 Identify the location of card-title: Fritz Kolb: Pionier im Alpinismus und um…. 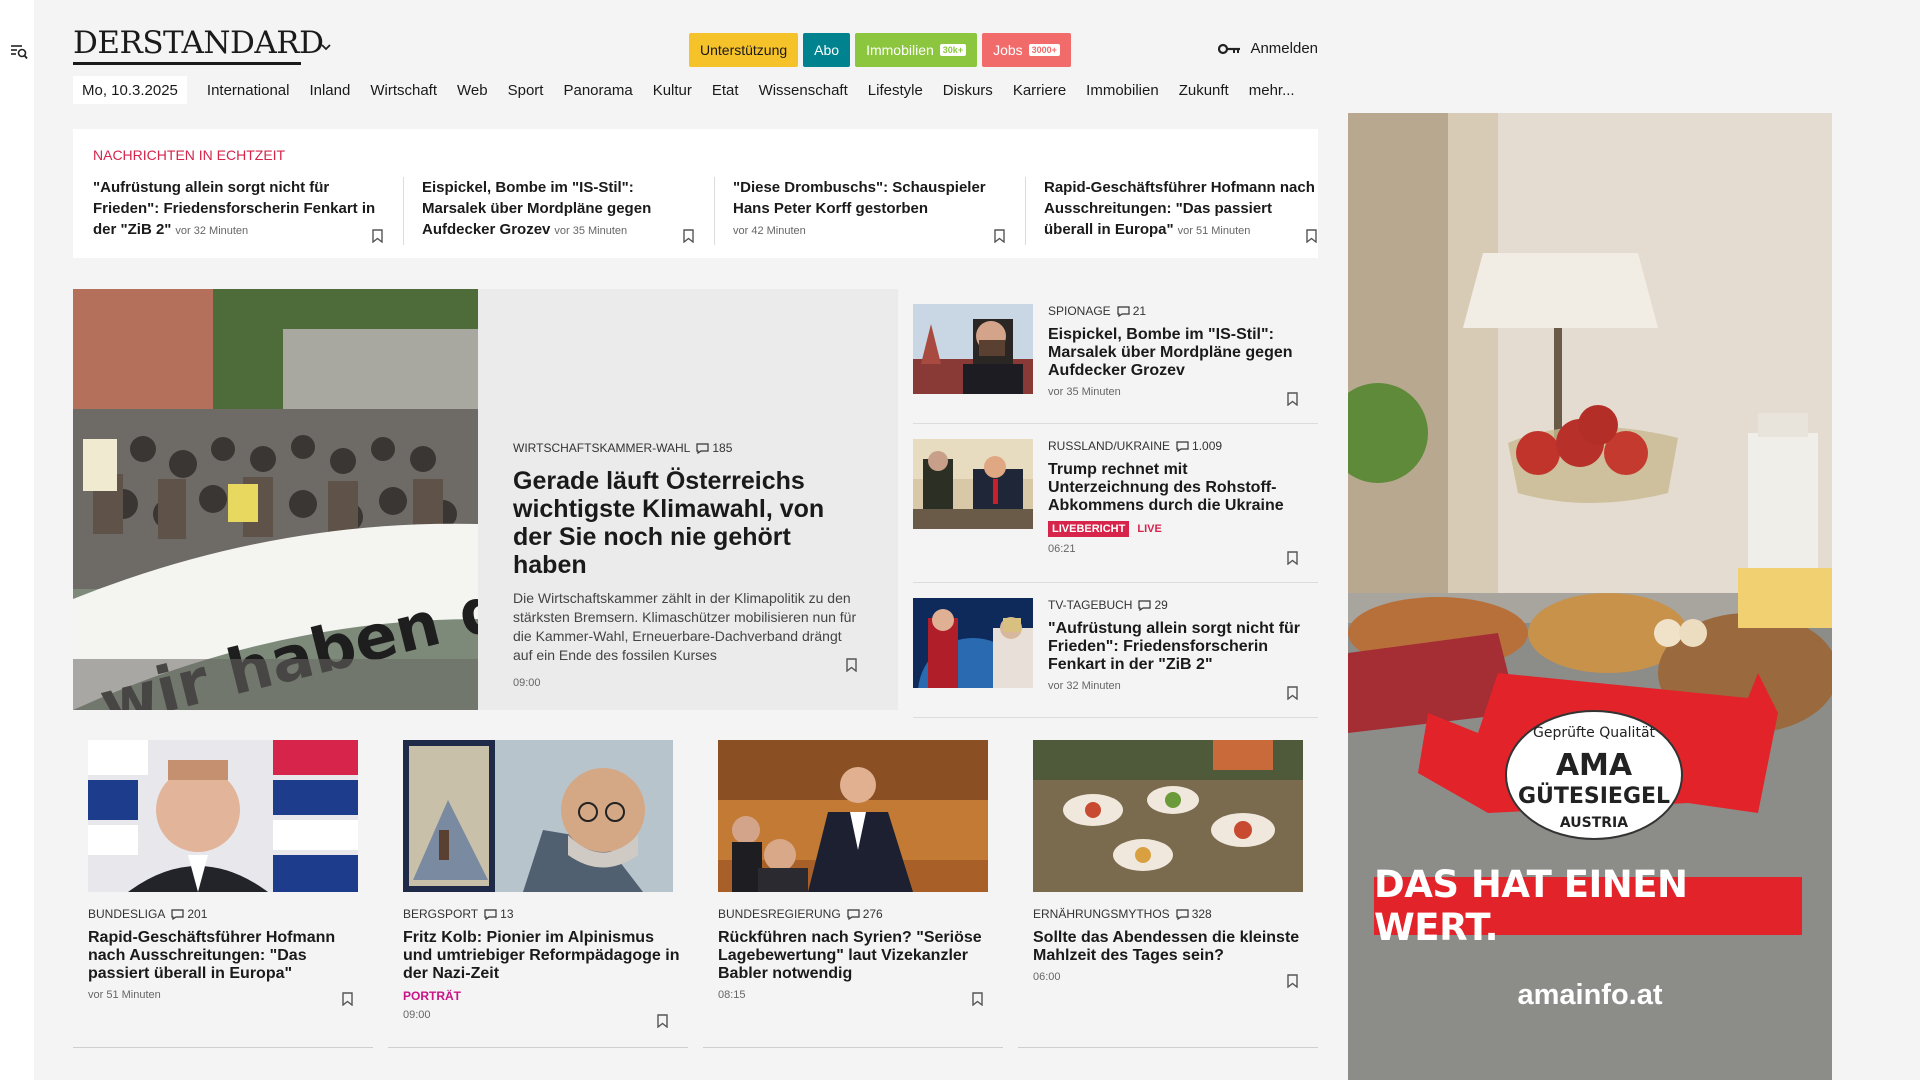
(543, 956).